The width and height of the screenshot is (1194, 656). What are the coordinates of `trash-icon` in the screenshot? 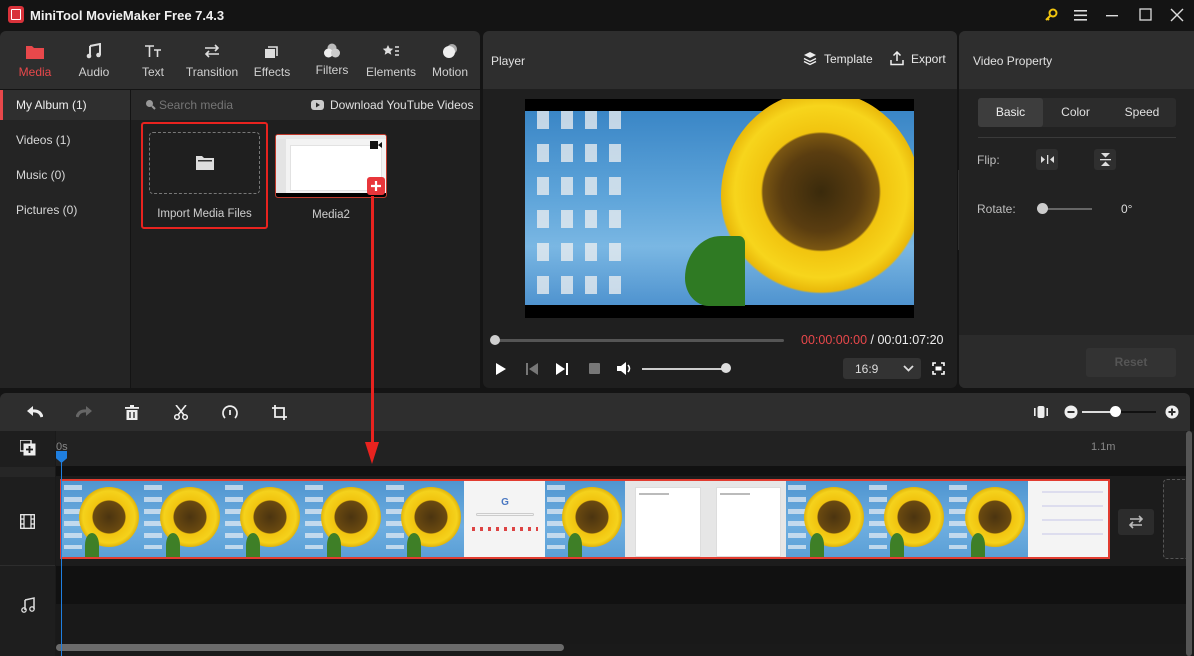 It's located at (132, 412).